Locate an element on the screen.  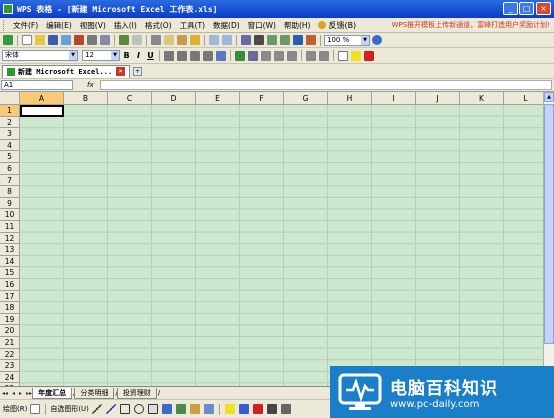
row-header-5: 5 is located at coordinates (10, 157).